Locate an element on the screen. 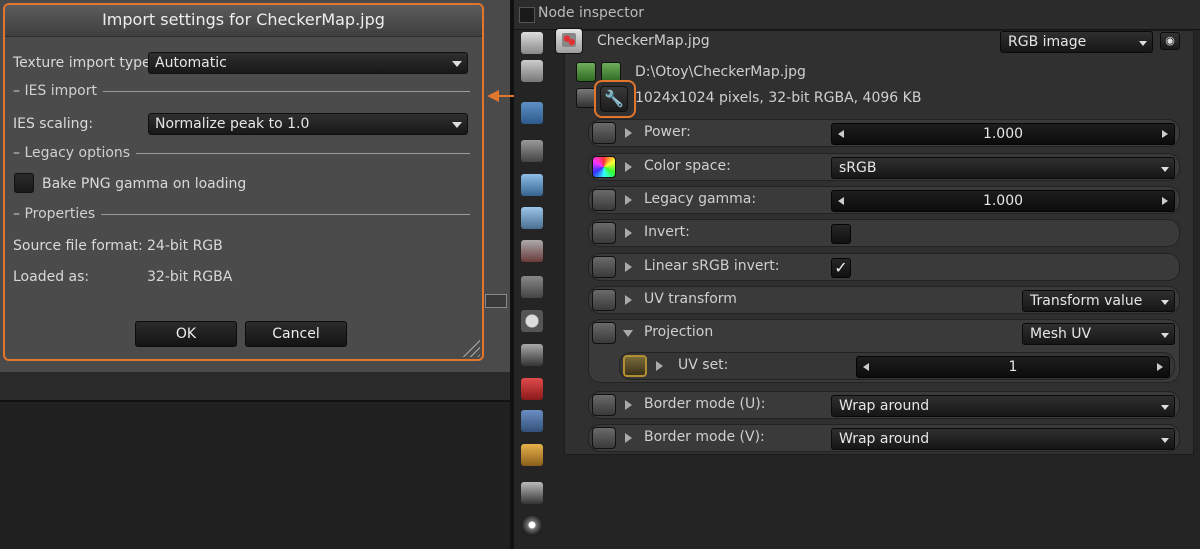  invert-label: Invert: is located at coordinates (667, 232).